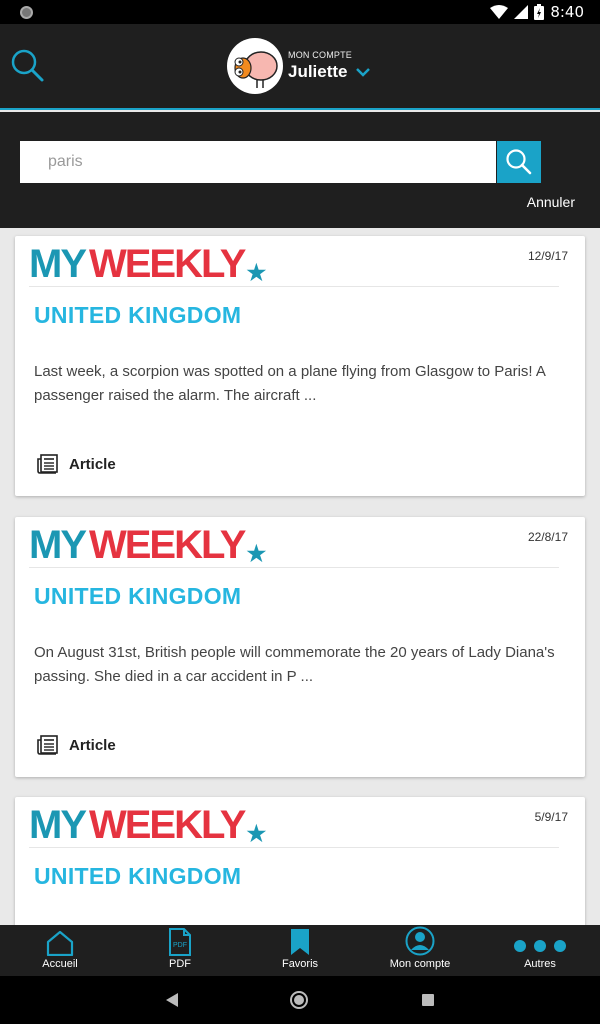 This screenshot has width=600, height=1024. Describe the element at coordinates (60, 943) in the screenshot. I see `home-icon` at that location.